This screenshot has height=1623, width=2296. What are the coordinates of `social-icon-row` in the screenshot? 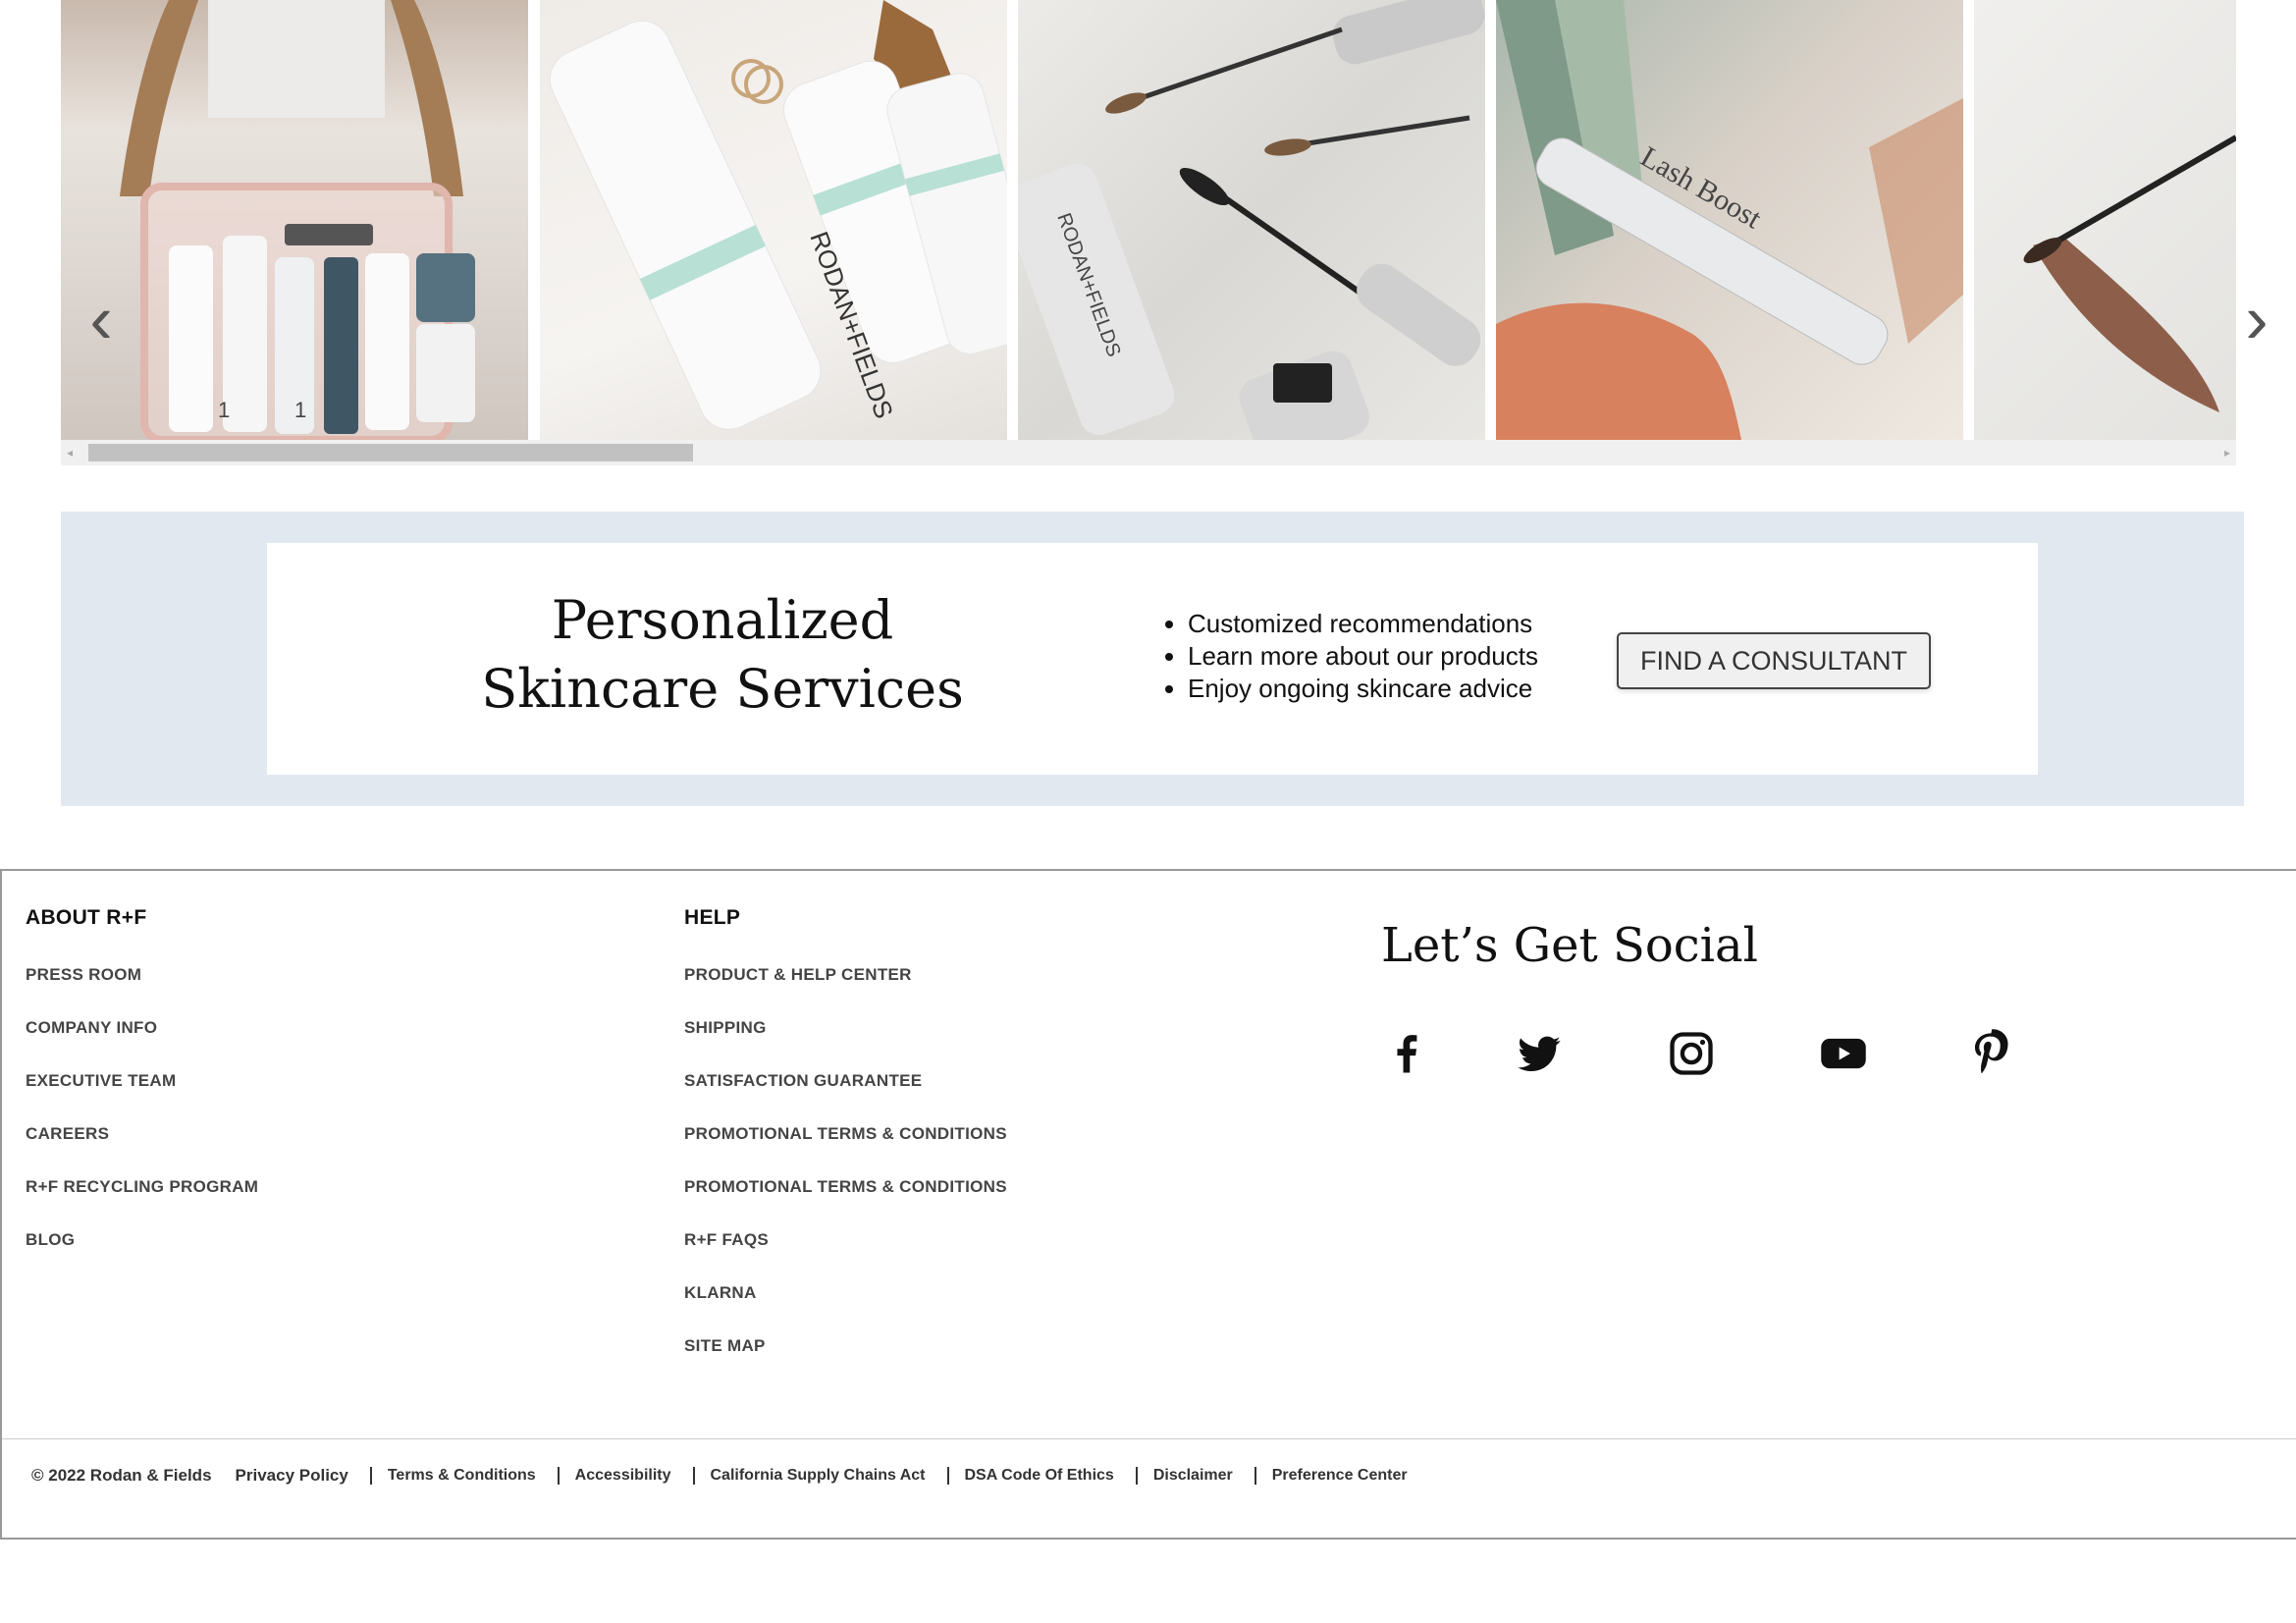 It's located at (1705, 1057).